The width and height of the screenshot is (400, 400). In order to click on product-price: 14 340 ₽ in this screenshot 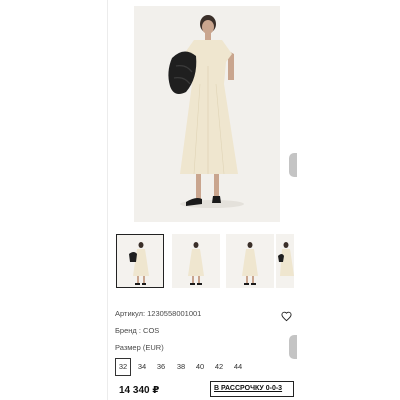, I will do `click(139, 390)`.